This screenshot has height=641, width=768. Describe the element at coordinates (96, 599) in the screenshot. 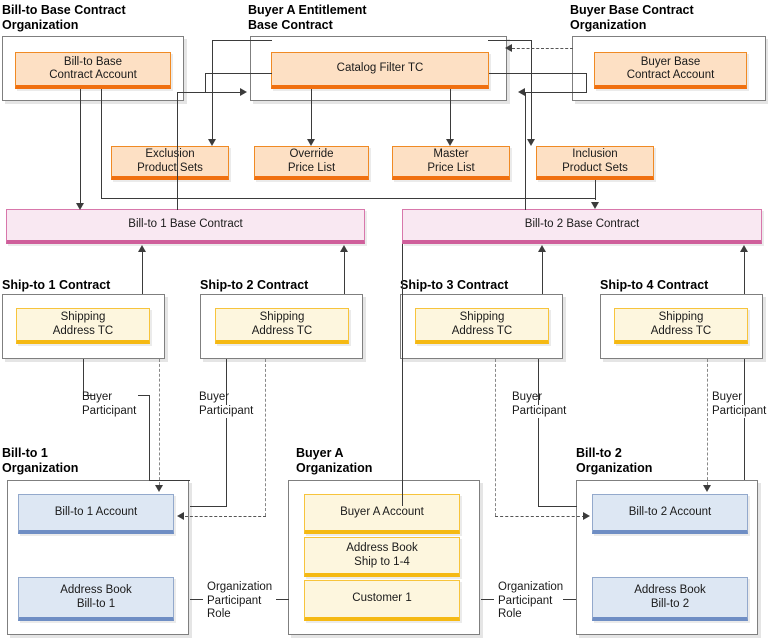

I see `node-address-book-billto-1: Address Book Bill-to 1` at that location.